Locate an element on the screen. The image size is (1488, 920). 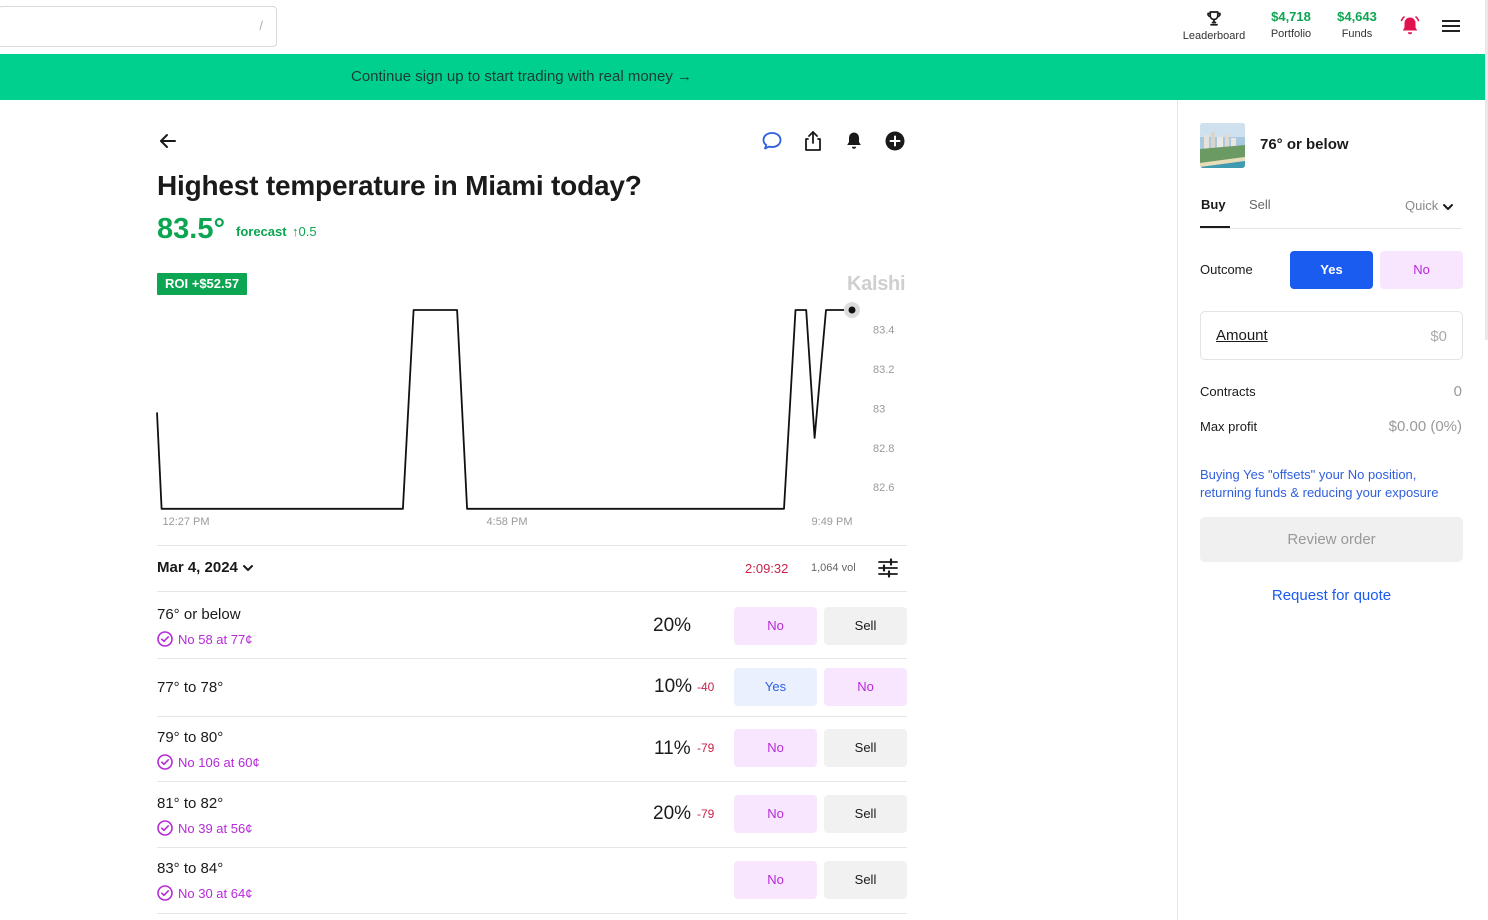
alert-button is located at coordinates (854, 141).